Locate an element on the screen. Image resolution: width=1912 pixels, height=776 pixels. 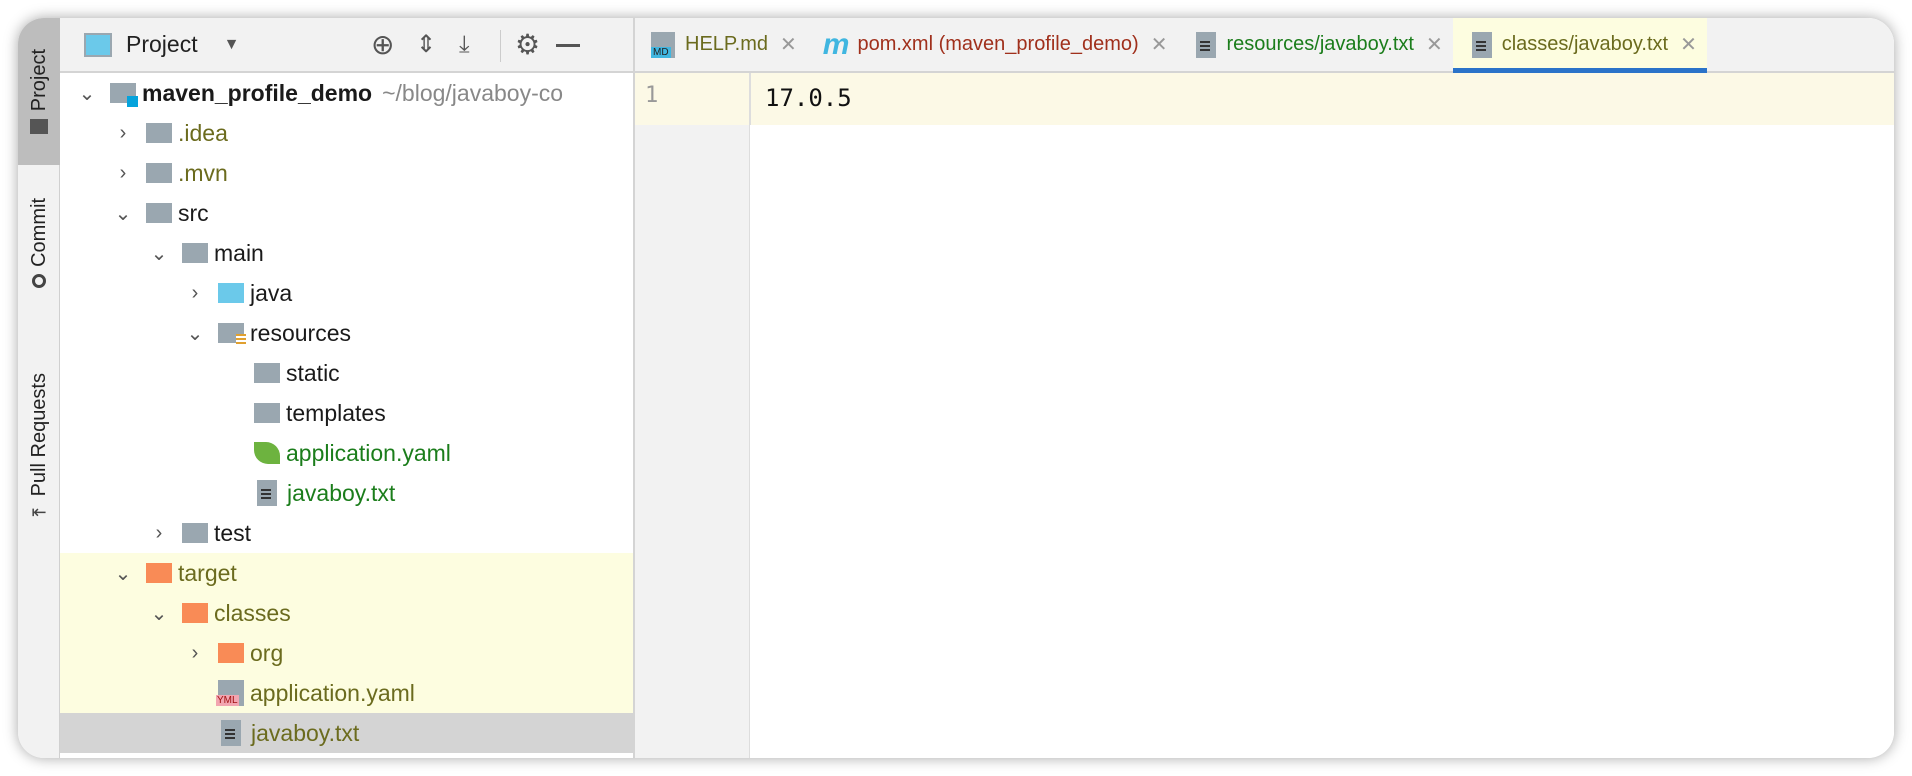
locate-icon: ⊕ is located at coordinates (382, 44).